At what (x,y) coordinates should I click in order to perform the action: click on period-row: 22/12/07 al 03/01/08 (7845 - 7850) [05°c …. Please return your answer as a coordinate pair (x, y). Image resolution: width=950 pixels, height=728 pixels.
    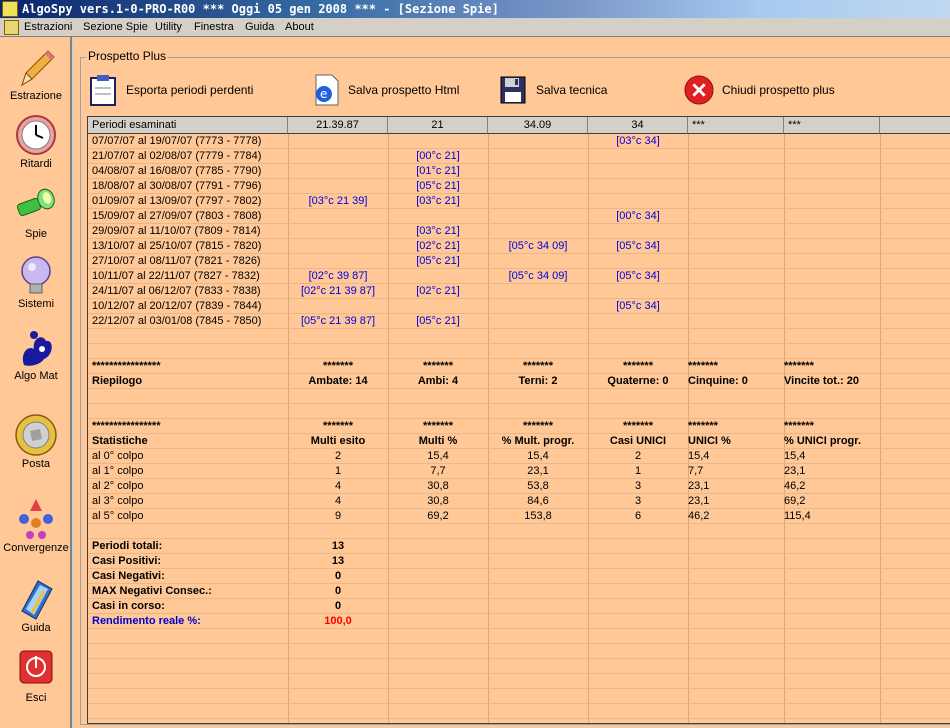
    Looking at the image, I should click on (519, 321).